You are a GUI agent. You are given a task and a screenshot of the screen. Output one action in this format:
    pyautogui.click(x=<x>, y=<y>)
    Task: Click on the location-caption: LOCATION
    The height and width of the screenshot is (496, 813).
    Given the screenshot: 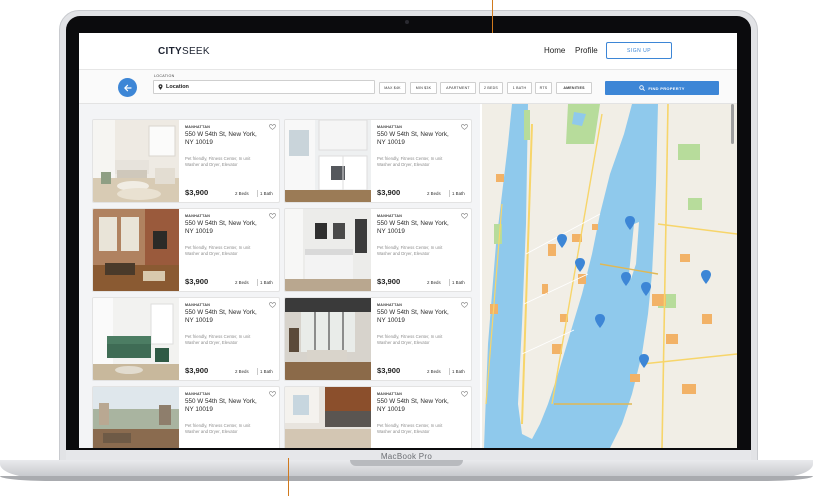 What is the action you would take?
    pyautogui.click(x=164, y=76)
    